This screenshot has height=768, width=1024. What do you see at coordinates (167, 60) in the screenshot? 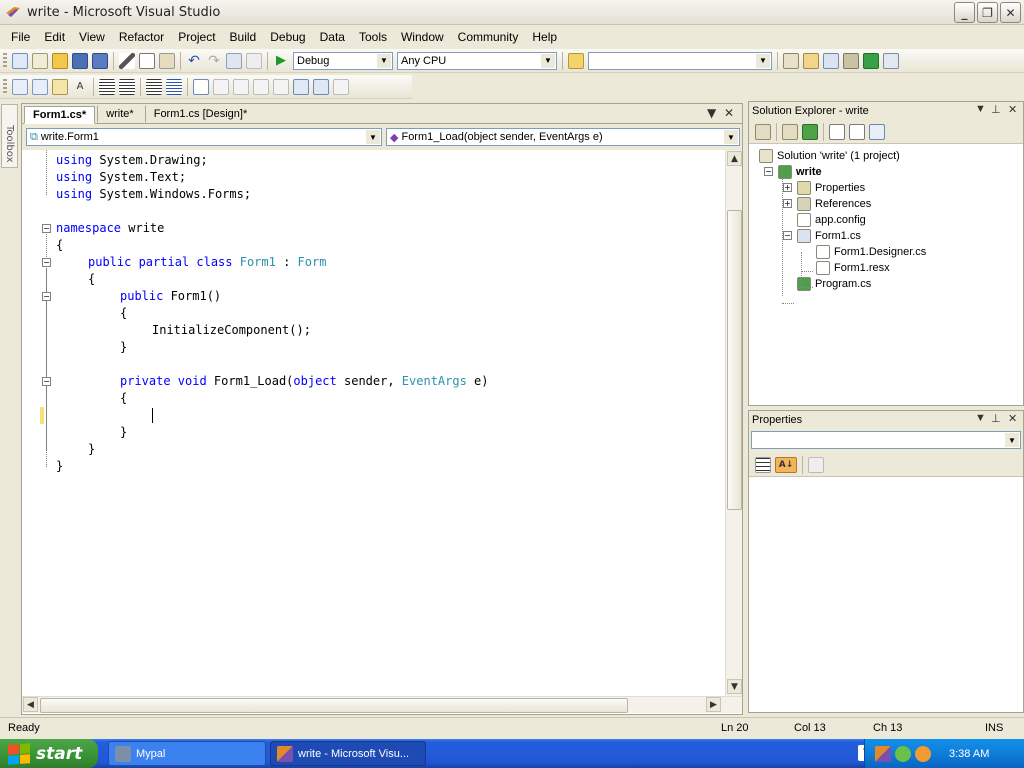
I see `paste-icon` at bounding box center [167, 60].